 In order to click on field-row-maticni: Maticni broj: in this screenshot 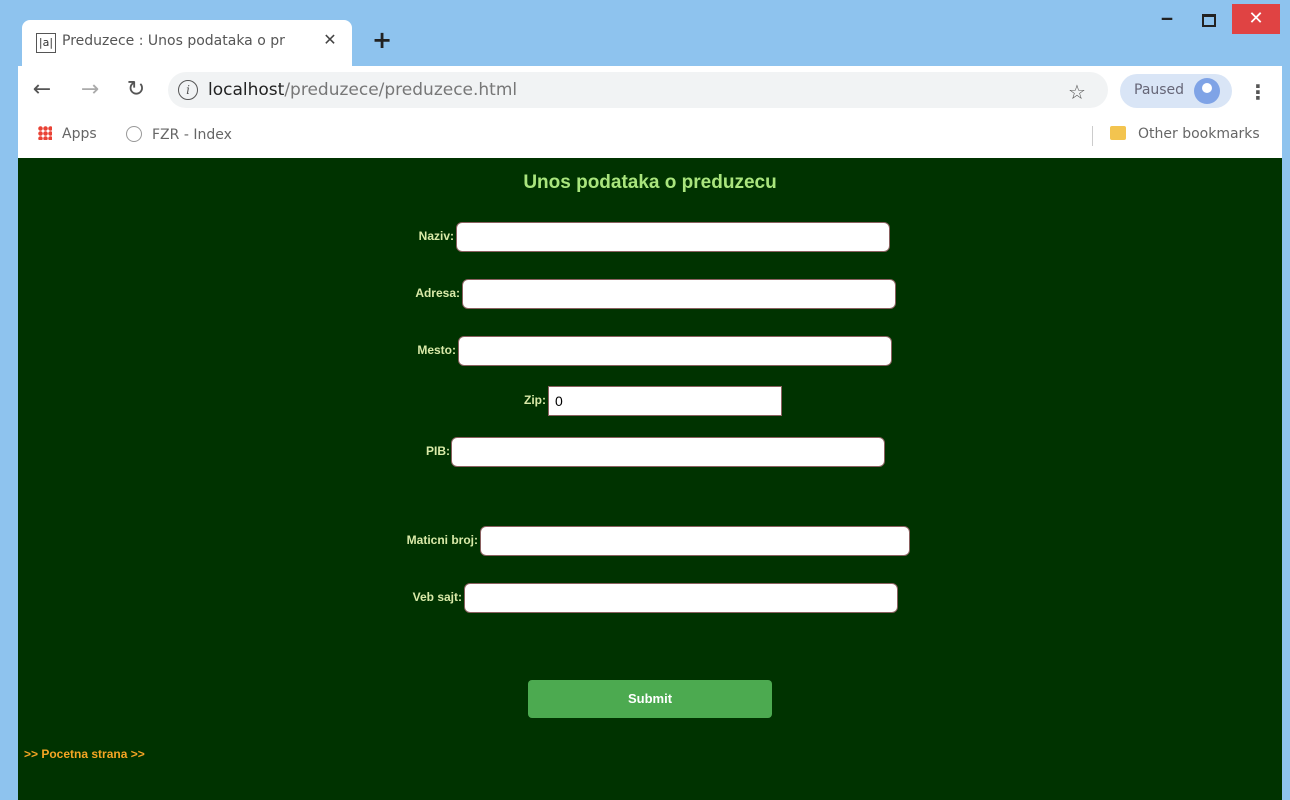, I will do `click(650, 541)`.